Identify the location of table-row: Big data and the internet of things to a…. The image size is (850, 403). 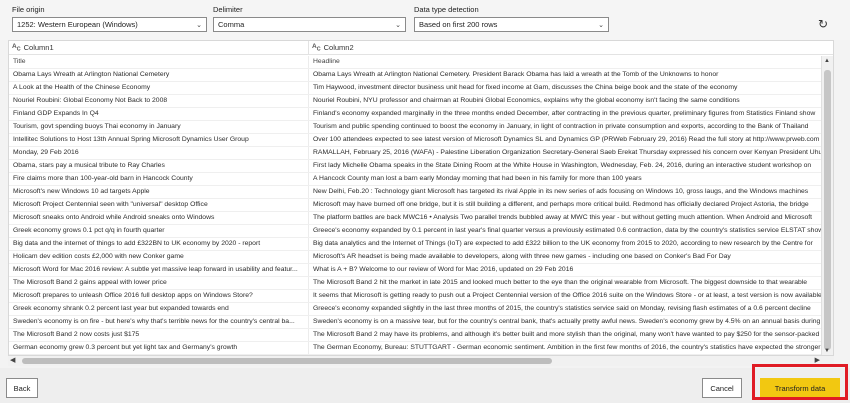
(415, 244).